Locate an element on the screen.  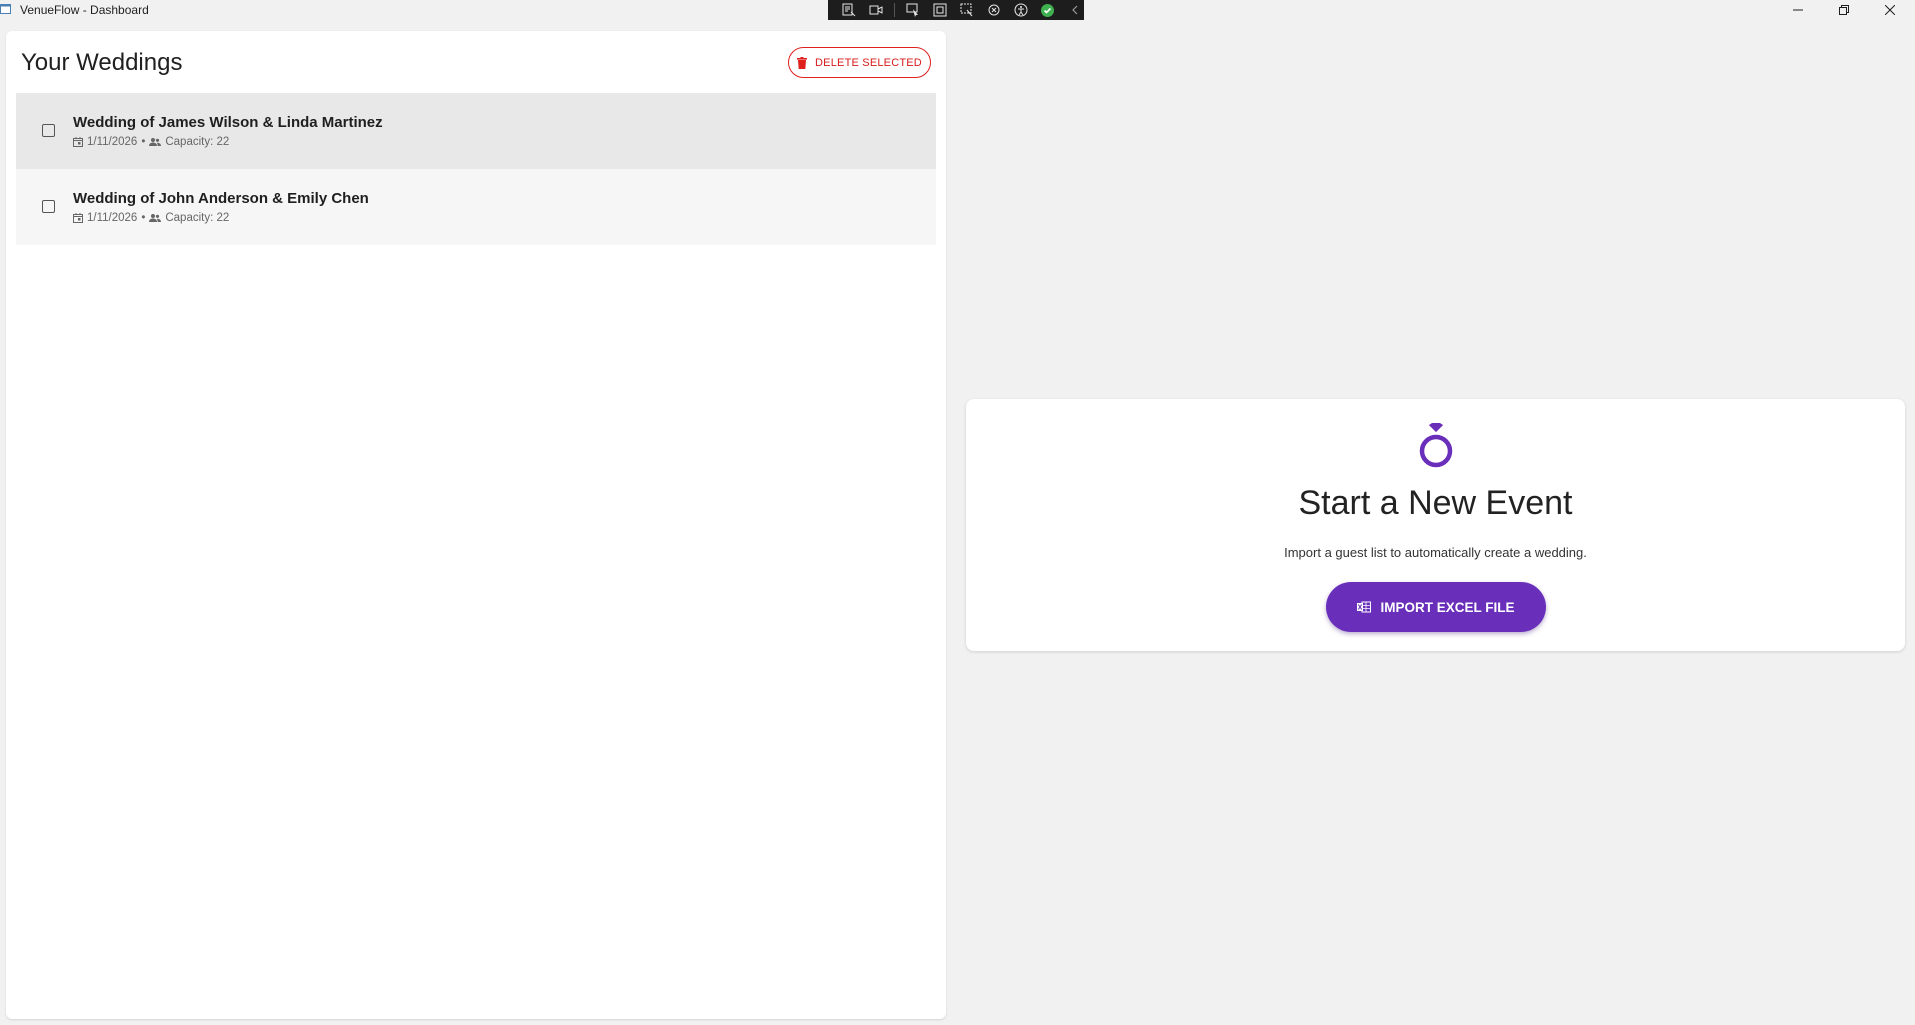
ring-icon is located at coordinates (1436, 445).